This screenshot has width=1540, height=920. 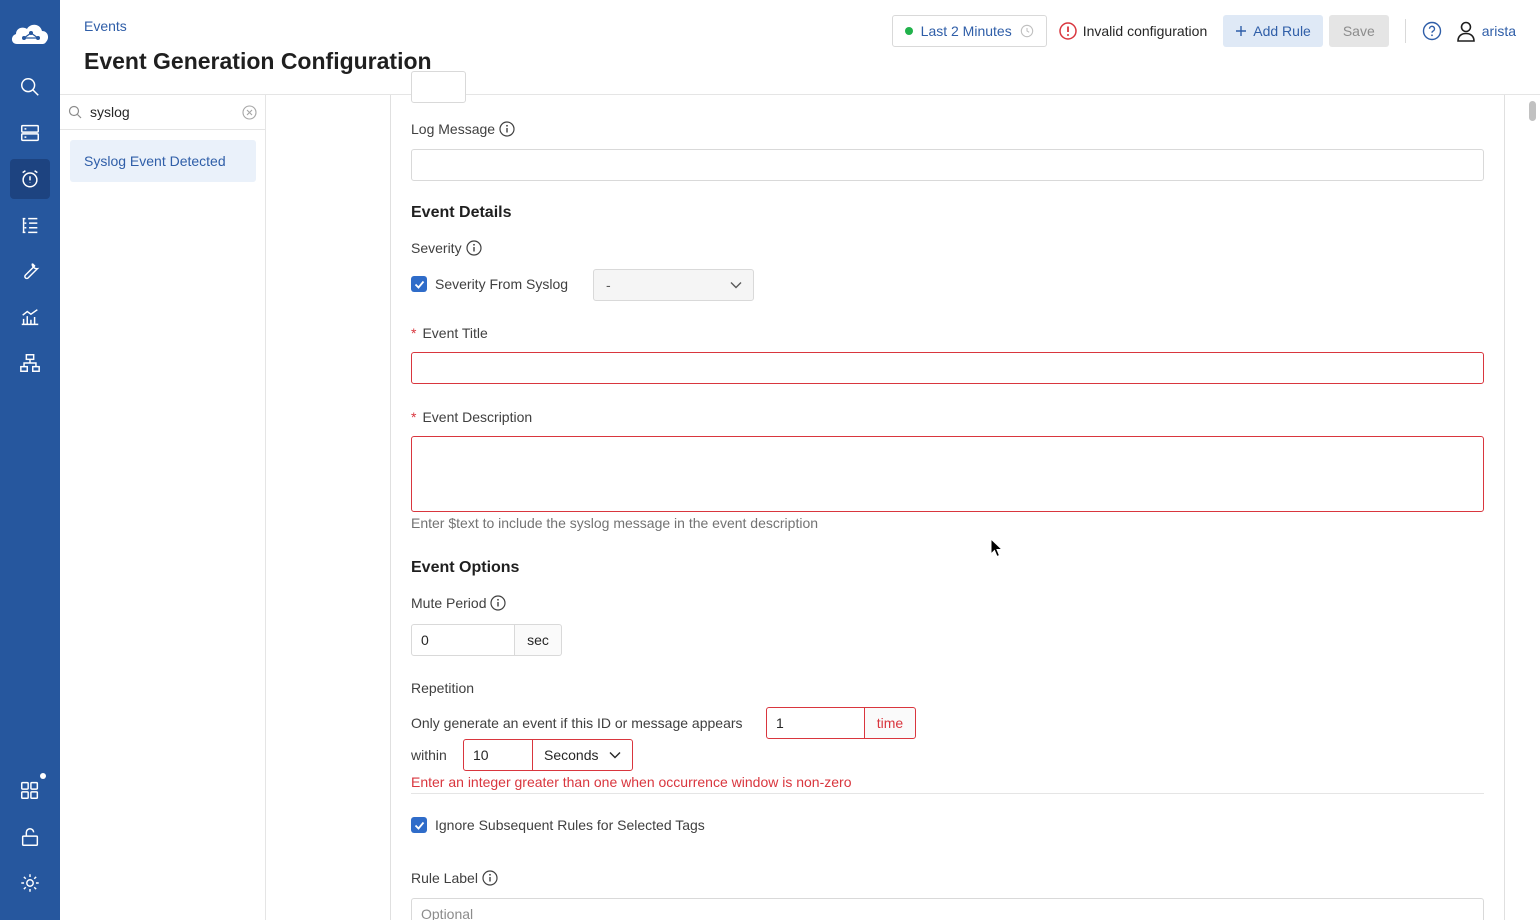 What do you see at coordinates (502, 284) in the screenshot?
I see `severity-from-syslog-label: Severity From Syslog` at bounding box center [502, 284].